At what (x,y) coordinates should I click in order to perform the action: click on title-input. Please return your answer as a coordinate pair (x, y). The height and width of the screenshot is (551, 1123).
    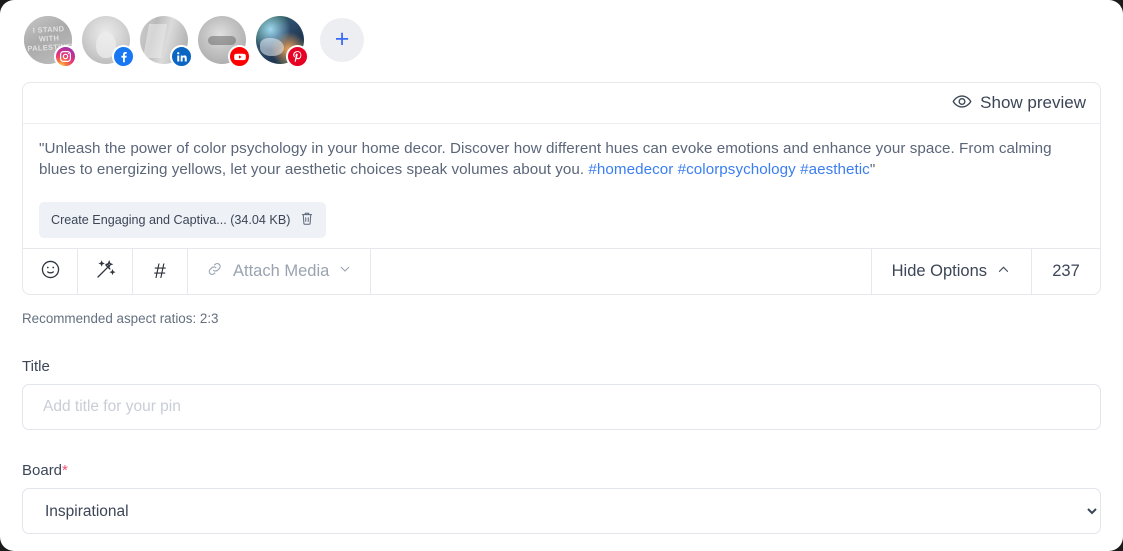
    Looking at the image, I should click on (561, 407).